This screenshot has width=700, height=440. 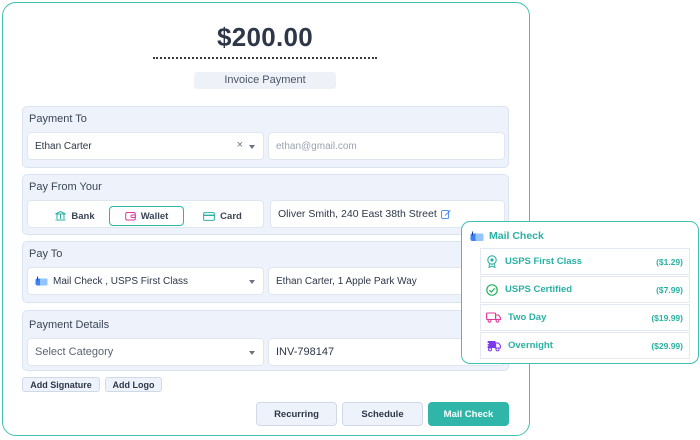 What do you see at coordinates (154, 216) in the screenshot?
I see `tab-wallet-label: Wallet` at bounding box center [154, 216].